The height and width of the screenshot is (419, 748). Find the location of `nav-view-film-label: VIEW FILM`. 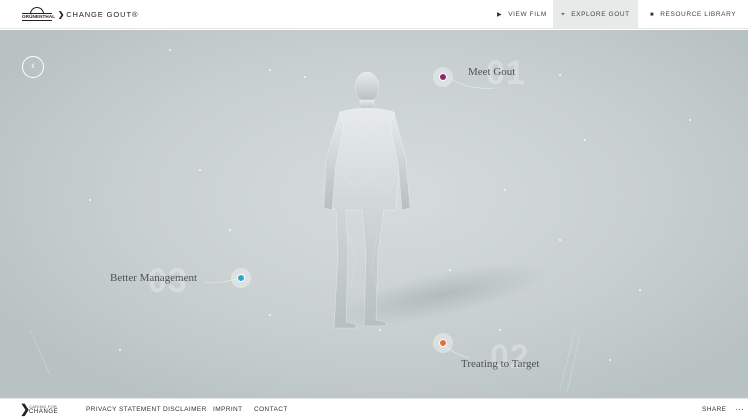

nav-view-film-label: VIEW FILM is located at coordinates (527, 14).